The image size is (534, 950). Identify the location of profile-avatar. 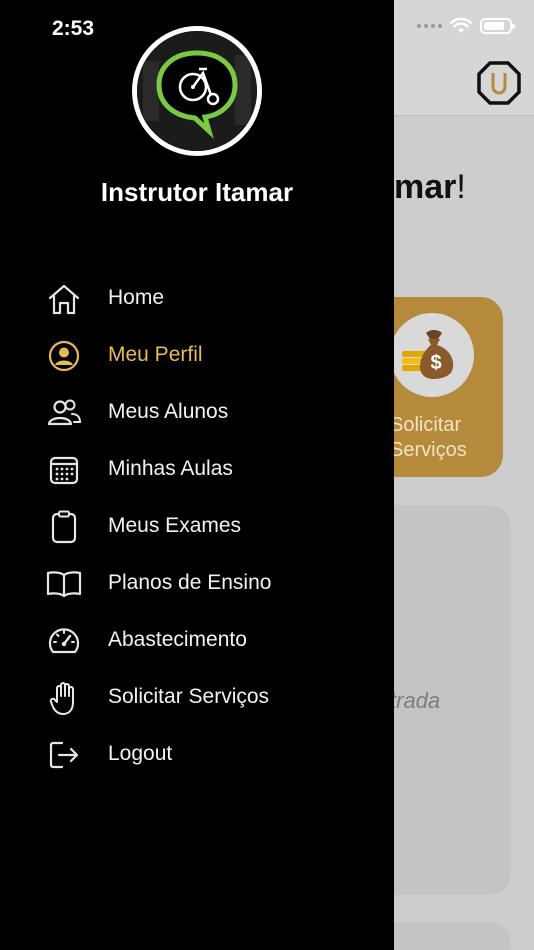
(197, 91).